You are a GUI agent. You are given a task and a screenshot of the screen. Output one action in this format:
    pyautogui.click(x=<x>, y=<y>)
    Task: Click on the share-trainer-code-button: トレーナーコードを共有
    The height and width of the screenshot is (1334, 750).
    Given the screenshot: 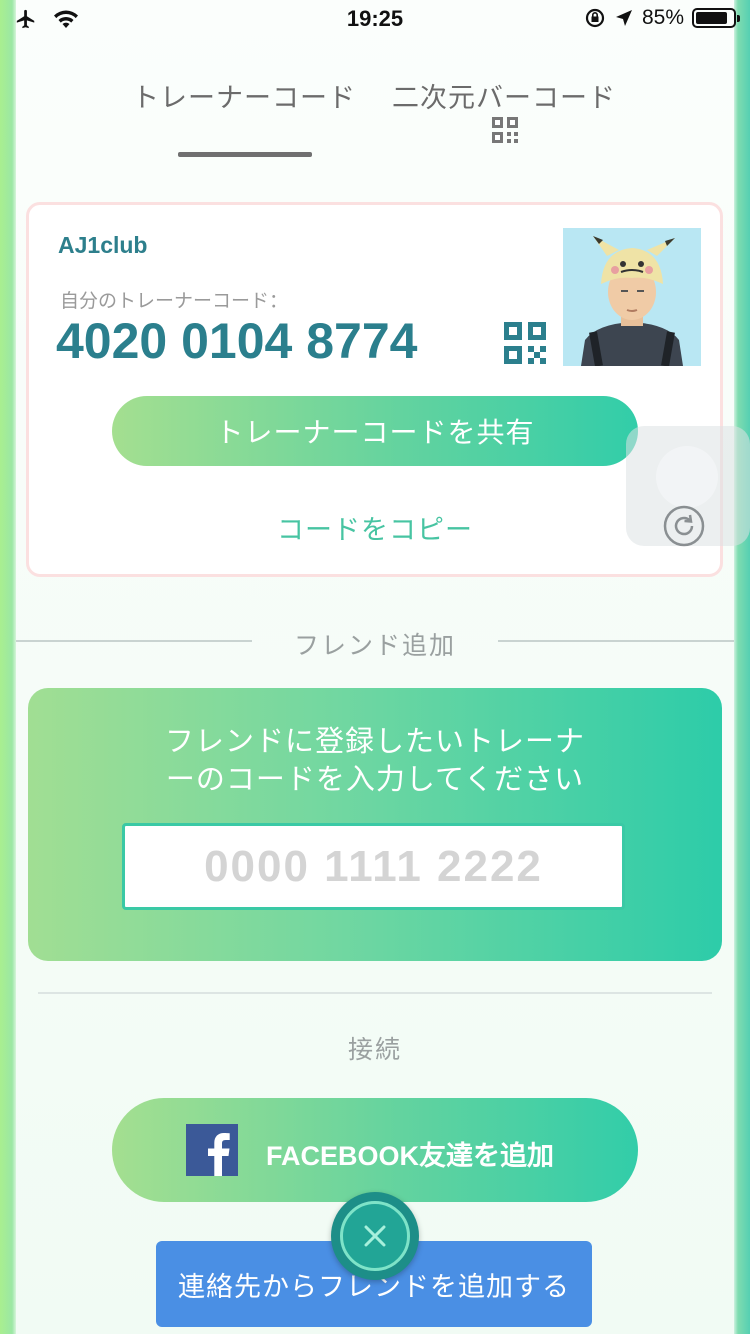 What is the action you would take?
    pyautogui.click(x=375, y=431)
    